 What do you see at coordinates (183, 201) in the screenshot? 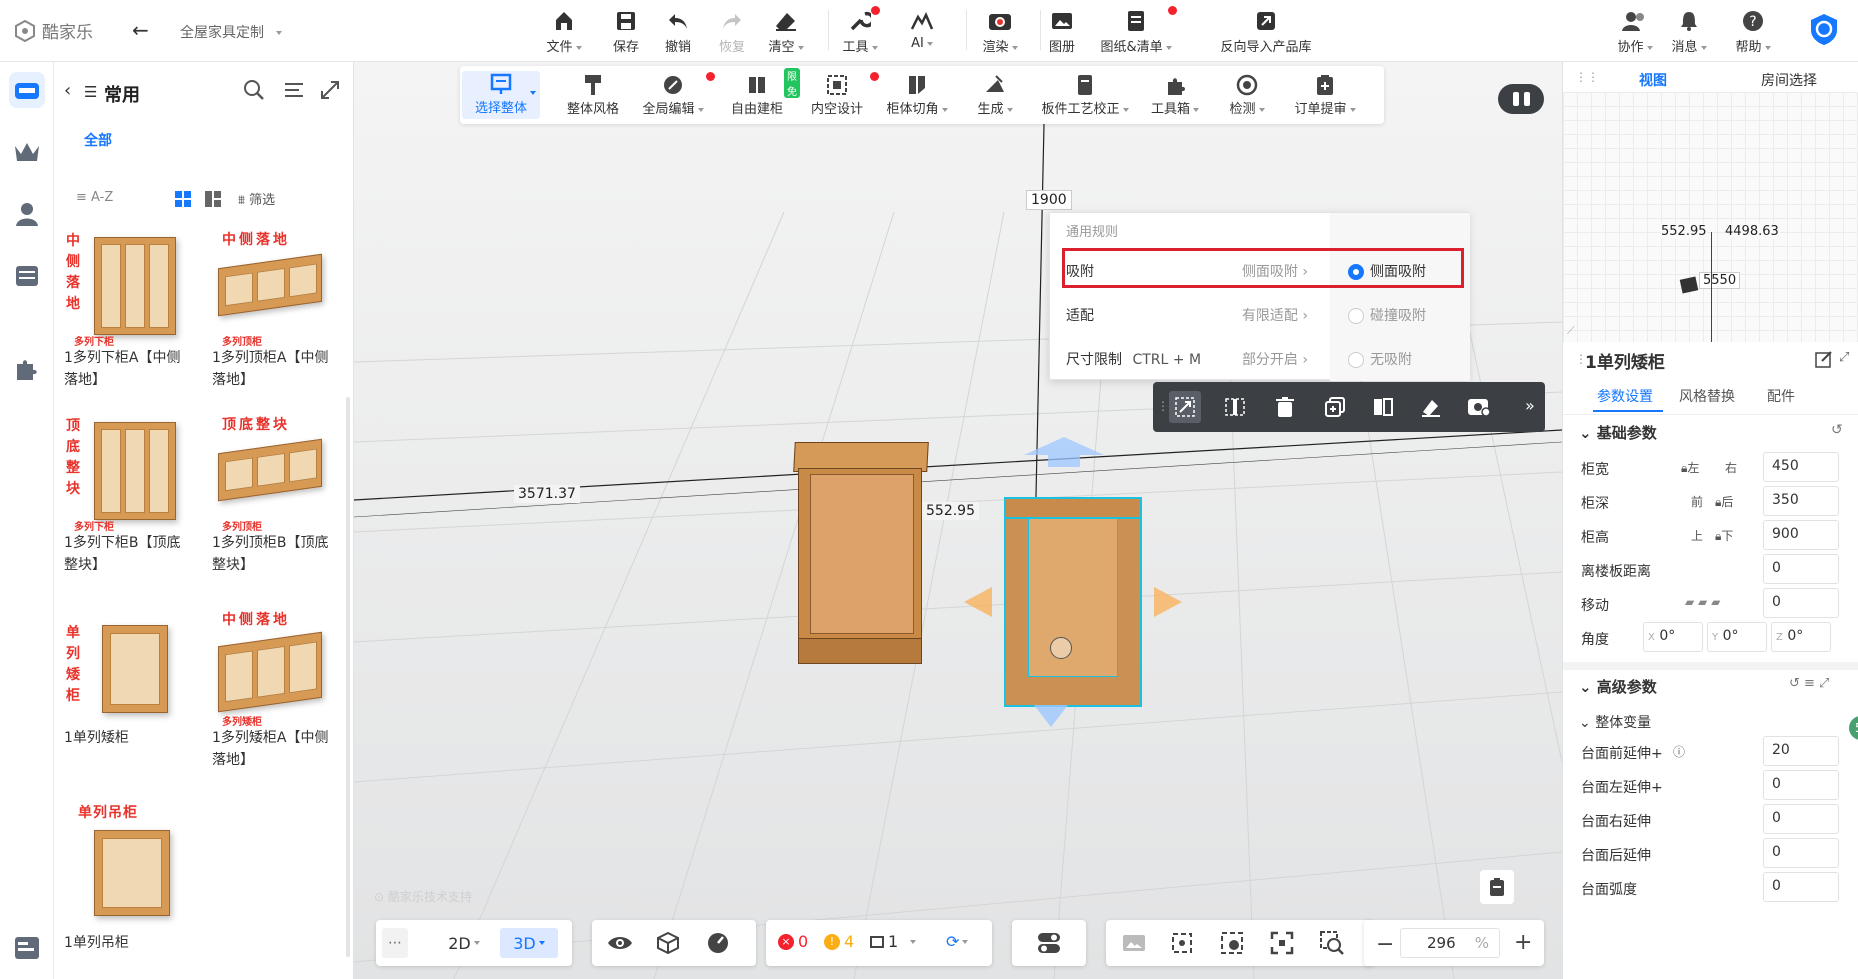
I see `grid-view-icon` at bounding box center [183, 201].